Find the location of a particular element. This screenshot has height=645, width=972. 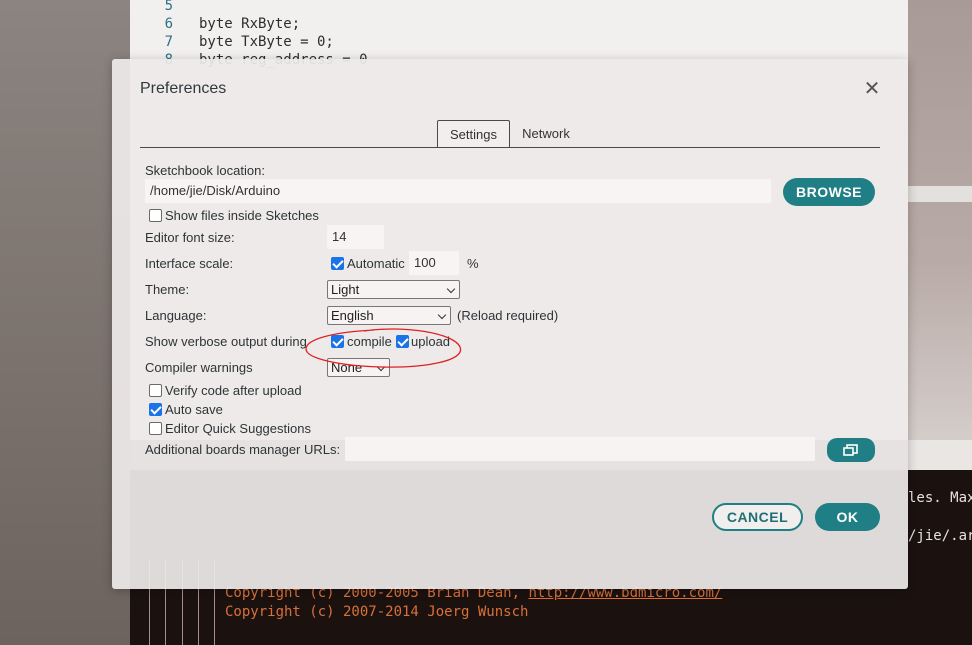

console-header is located at coordinates (940, 455).